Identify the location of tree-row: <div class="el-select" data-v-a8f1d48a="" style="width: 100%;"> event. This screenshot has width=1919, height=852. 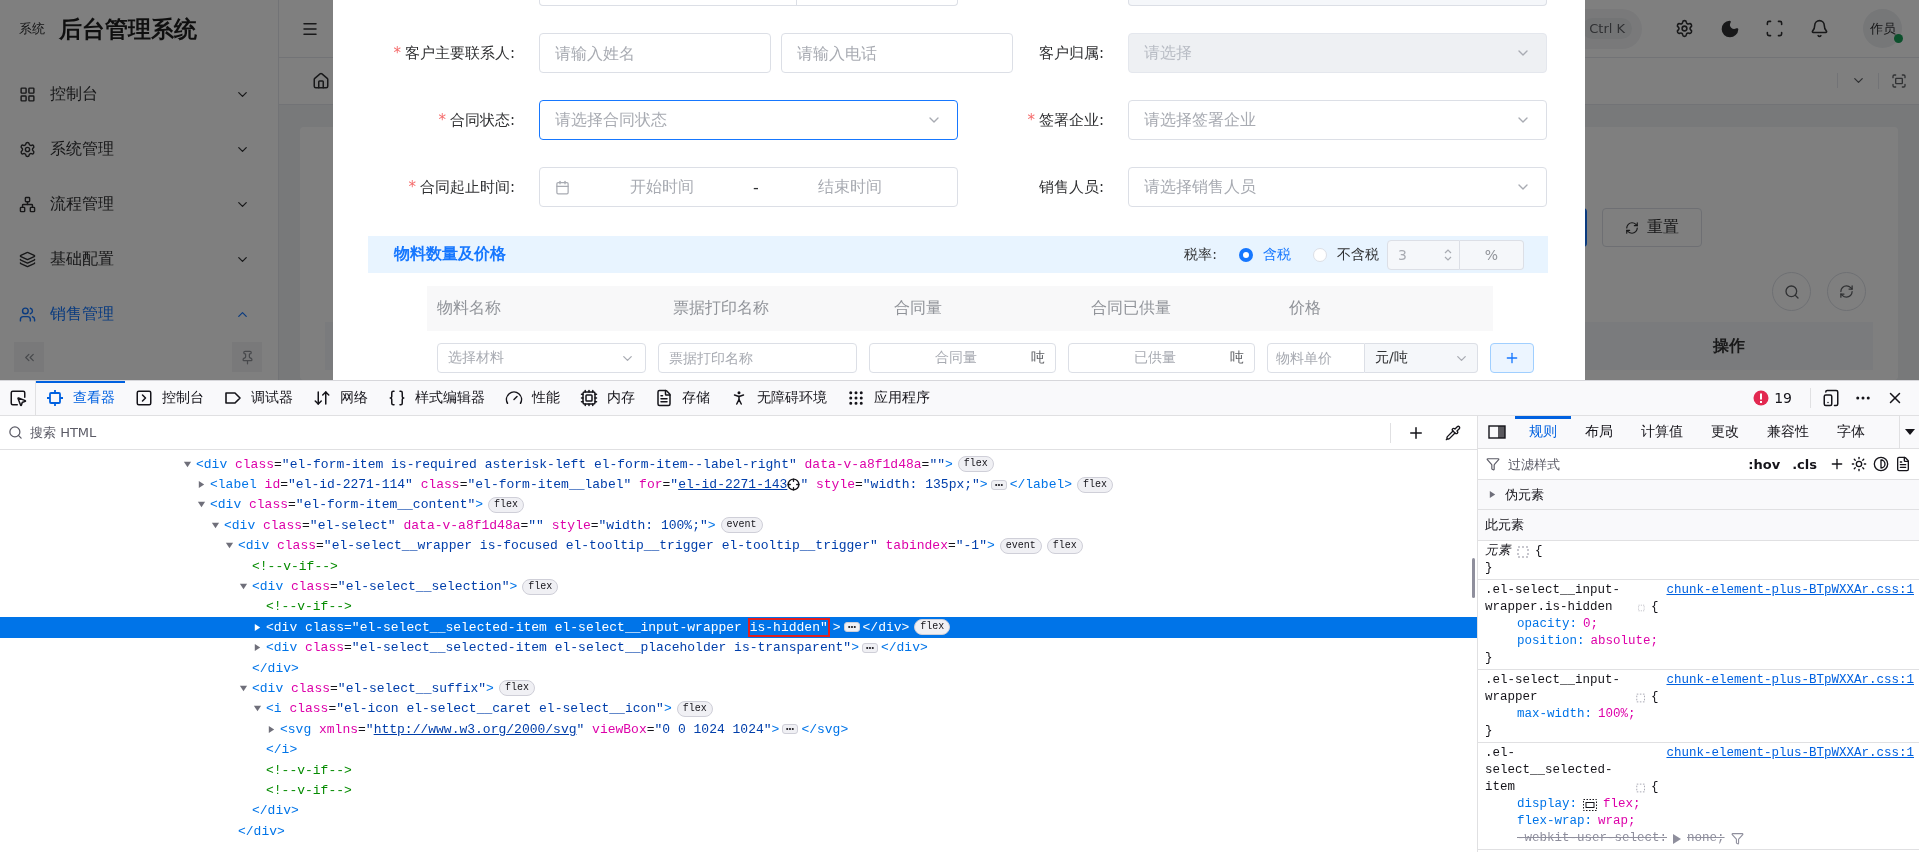
(738, 525).